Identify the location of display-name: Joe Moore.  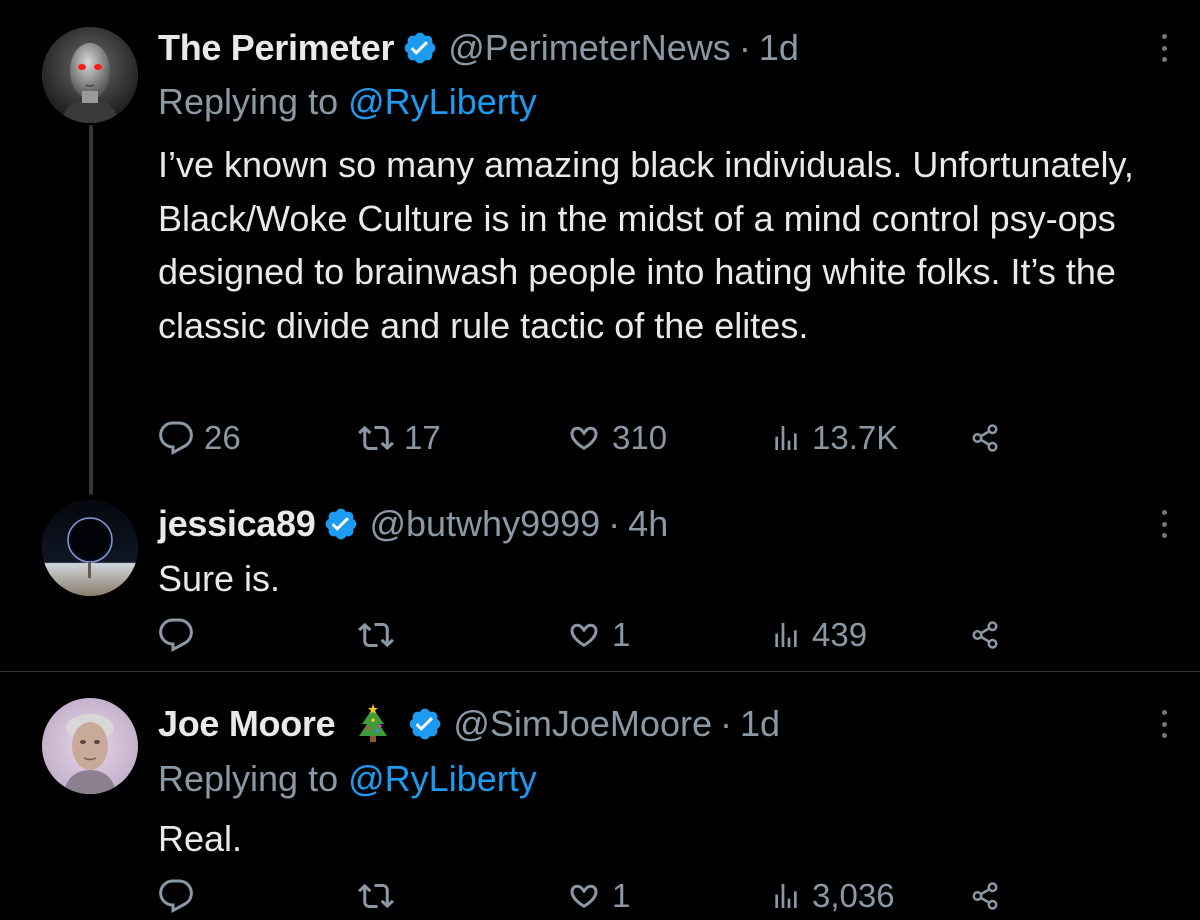
(247, 724).